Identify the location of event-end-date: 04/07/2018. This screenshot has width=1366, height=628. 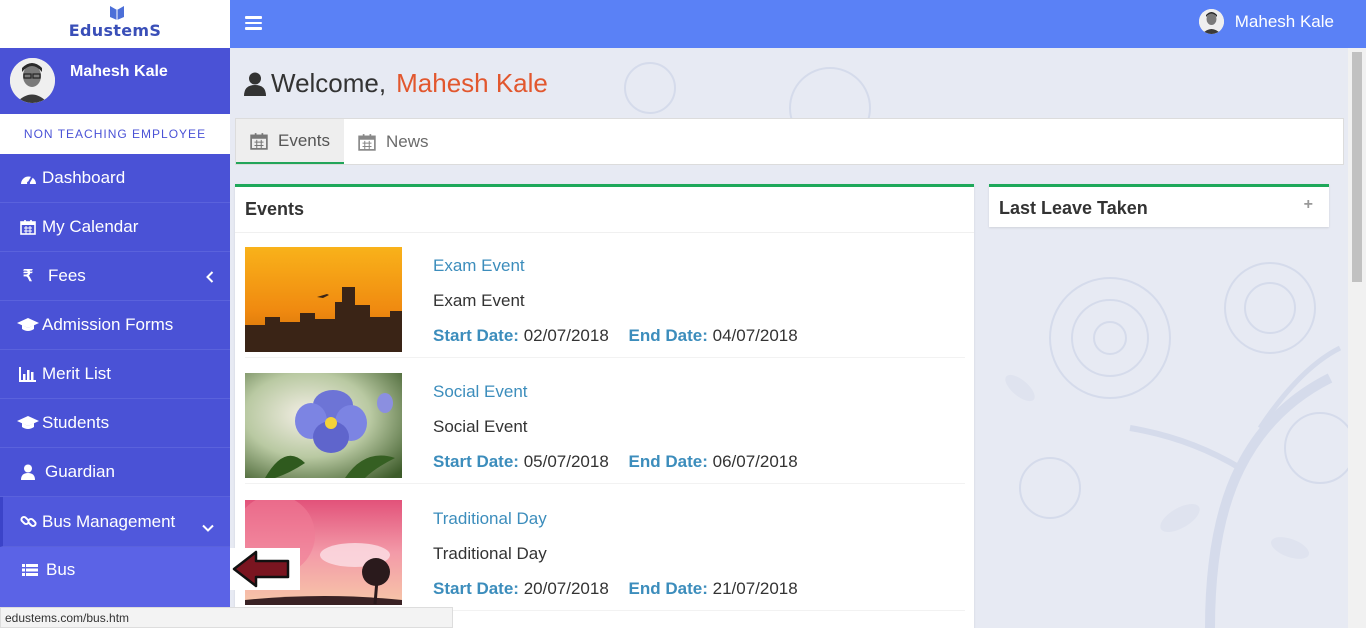
(755, 335).